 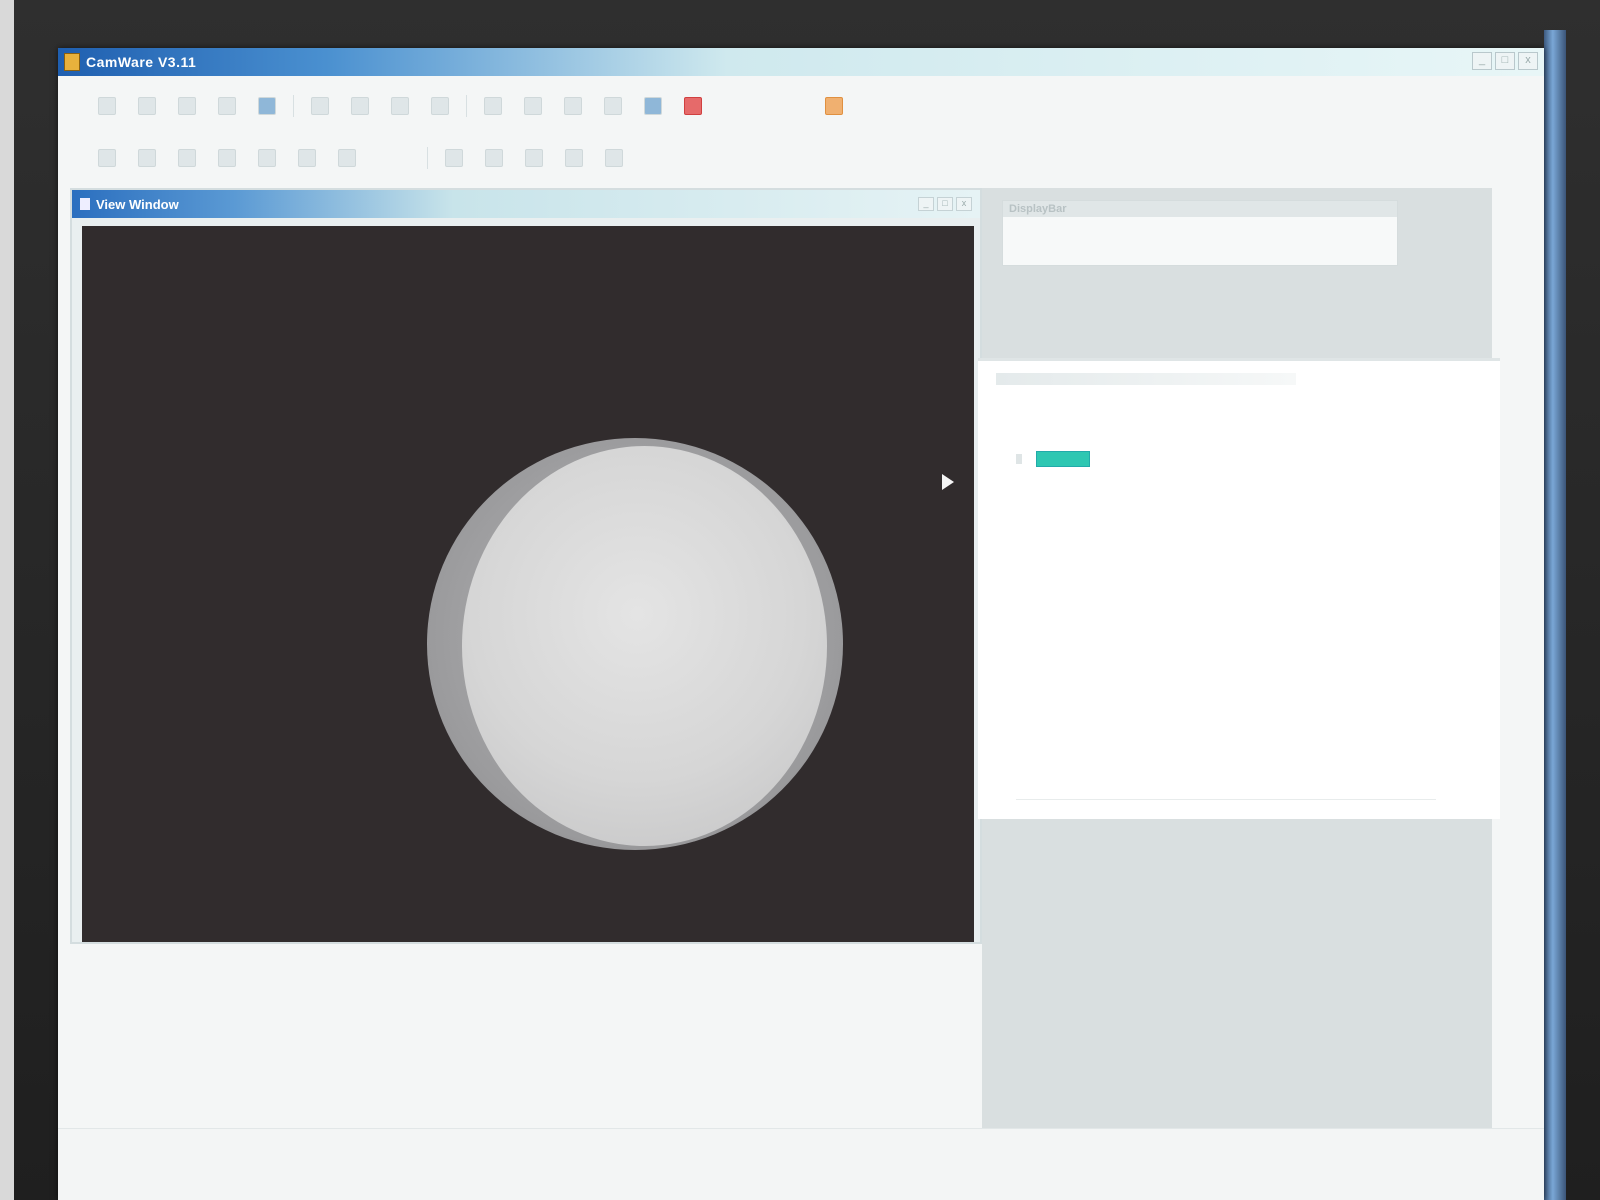 I want to click on move-icon, so click(x=147, y=158).